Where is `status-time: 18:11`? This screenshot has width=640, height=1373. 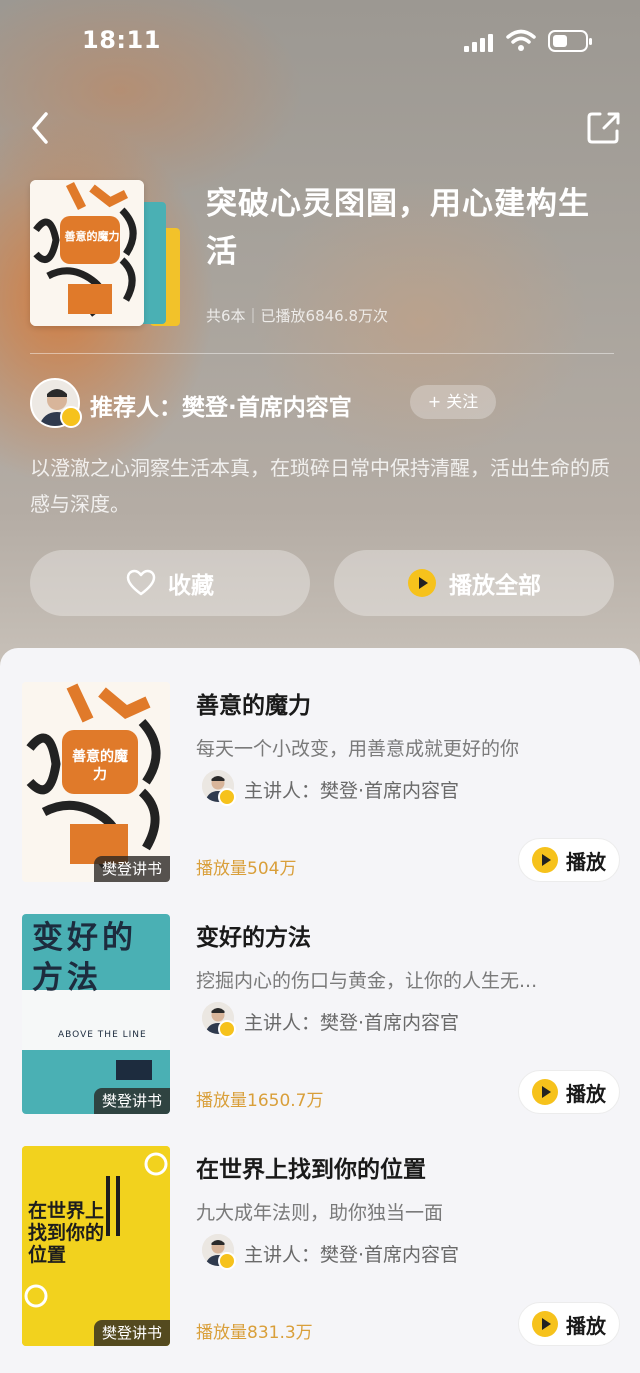 status-time: 18:11 is located at coordinates (121, 40).